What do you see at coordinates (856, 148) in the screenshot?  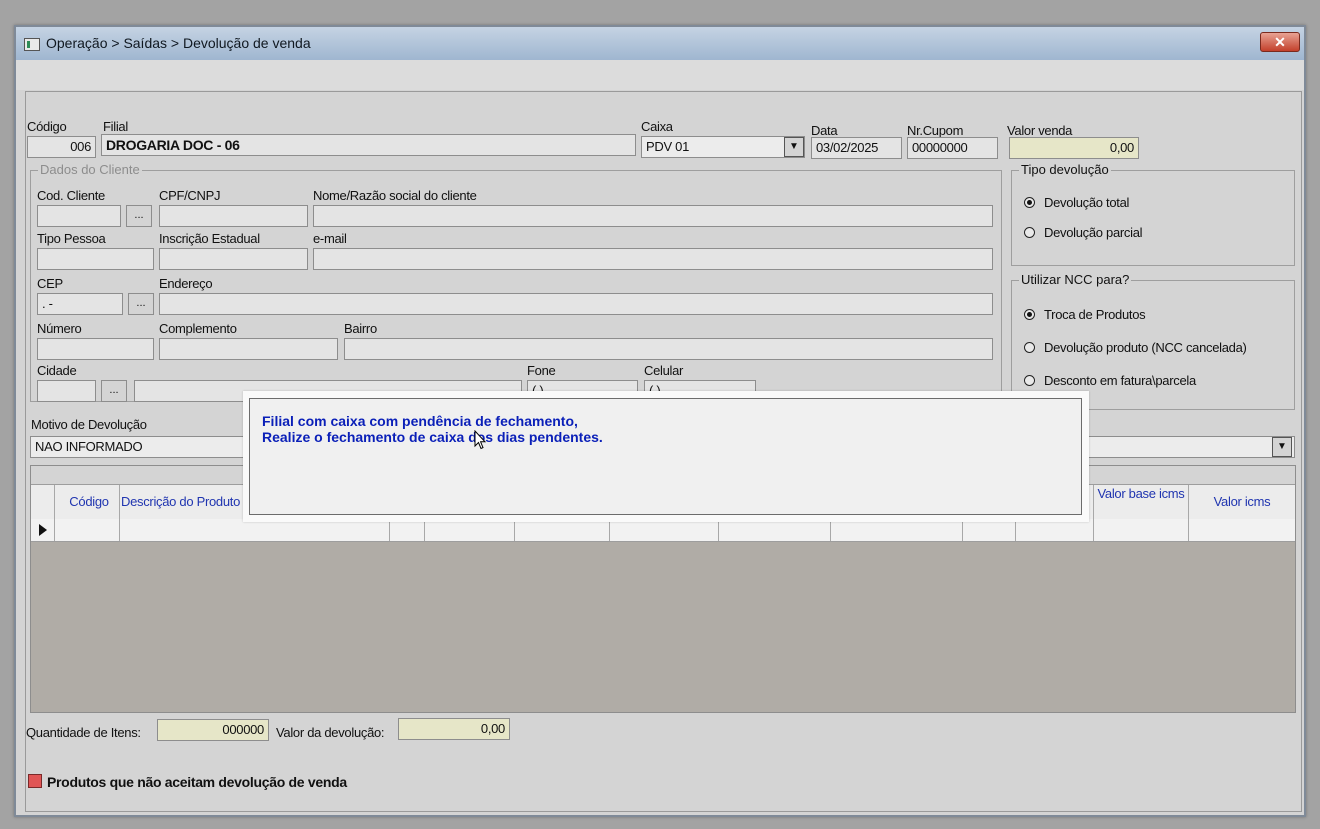 I see `data-field: 03/02/2025` at bounding box center [856, 148].